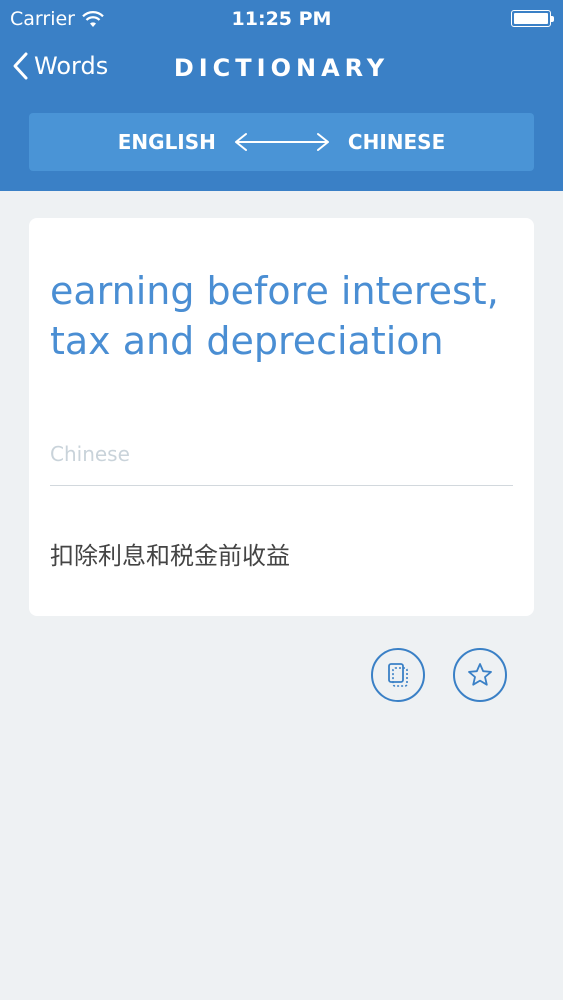 This screenshot has height=1000, width=563. I want to click on target-language: CHINESE, so click(396, 142).